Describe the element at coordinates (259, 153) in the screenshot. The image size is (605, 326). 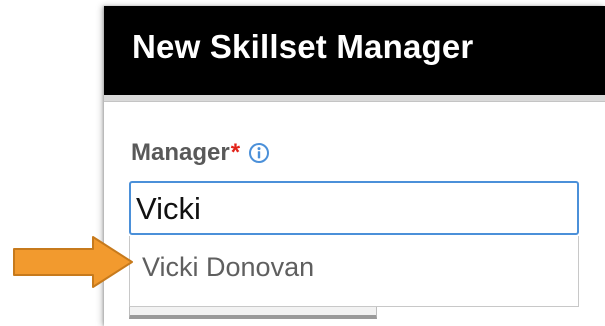
I see `info-circle-icon` at that location.